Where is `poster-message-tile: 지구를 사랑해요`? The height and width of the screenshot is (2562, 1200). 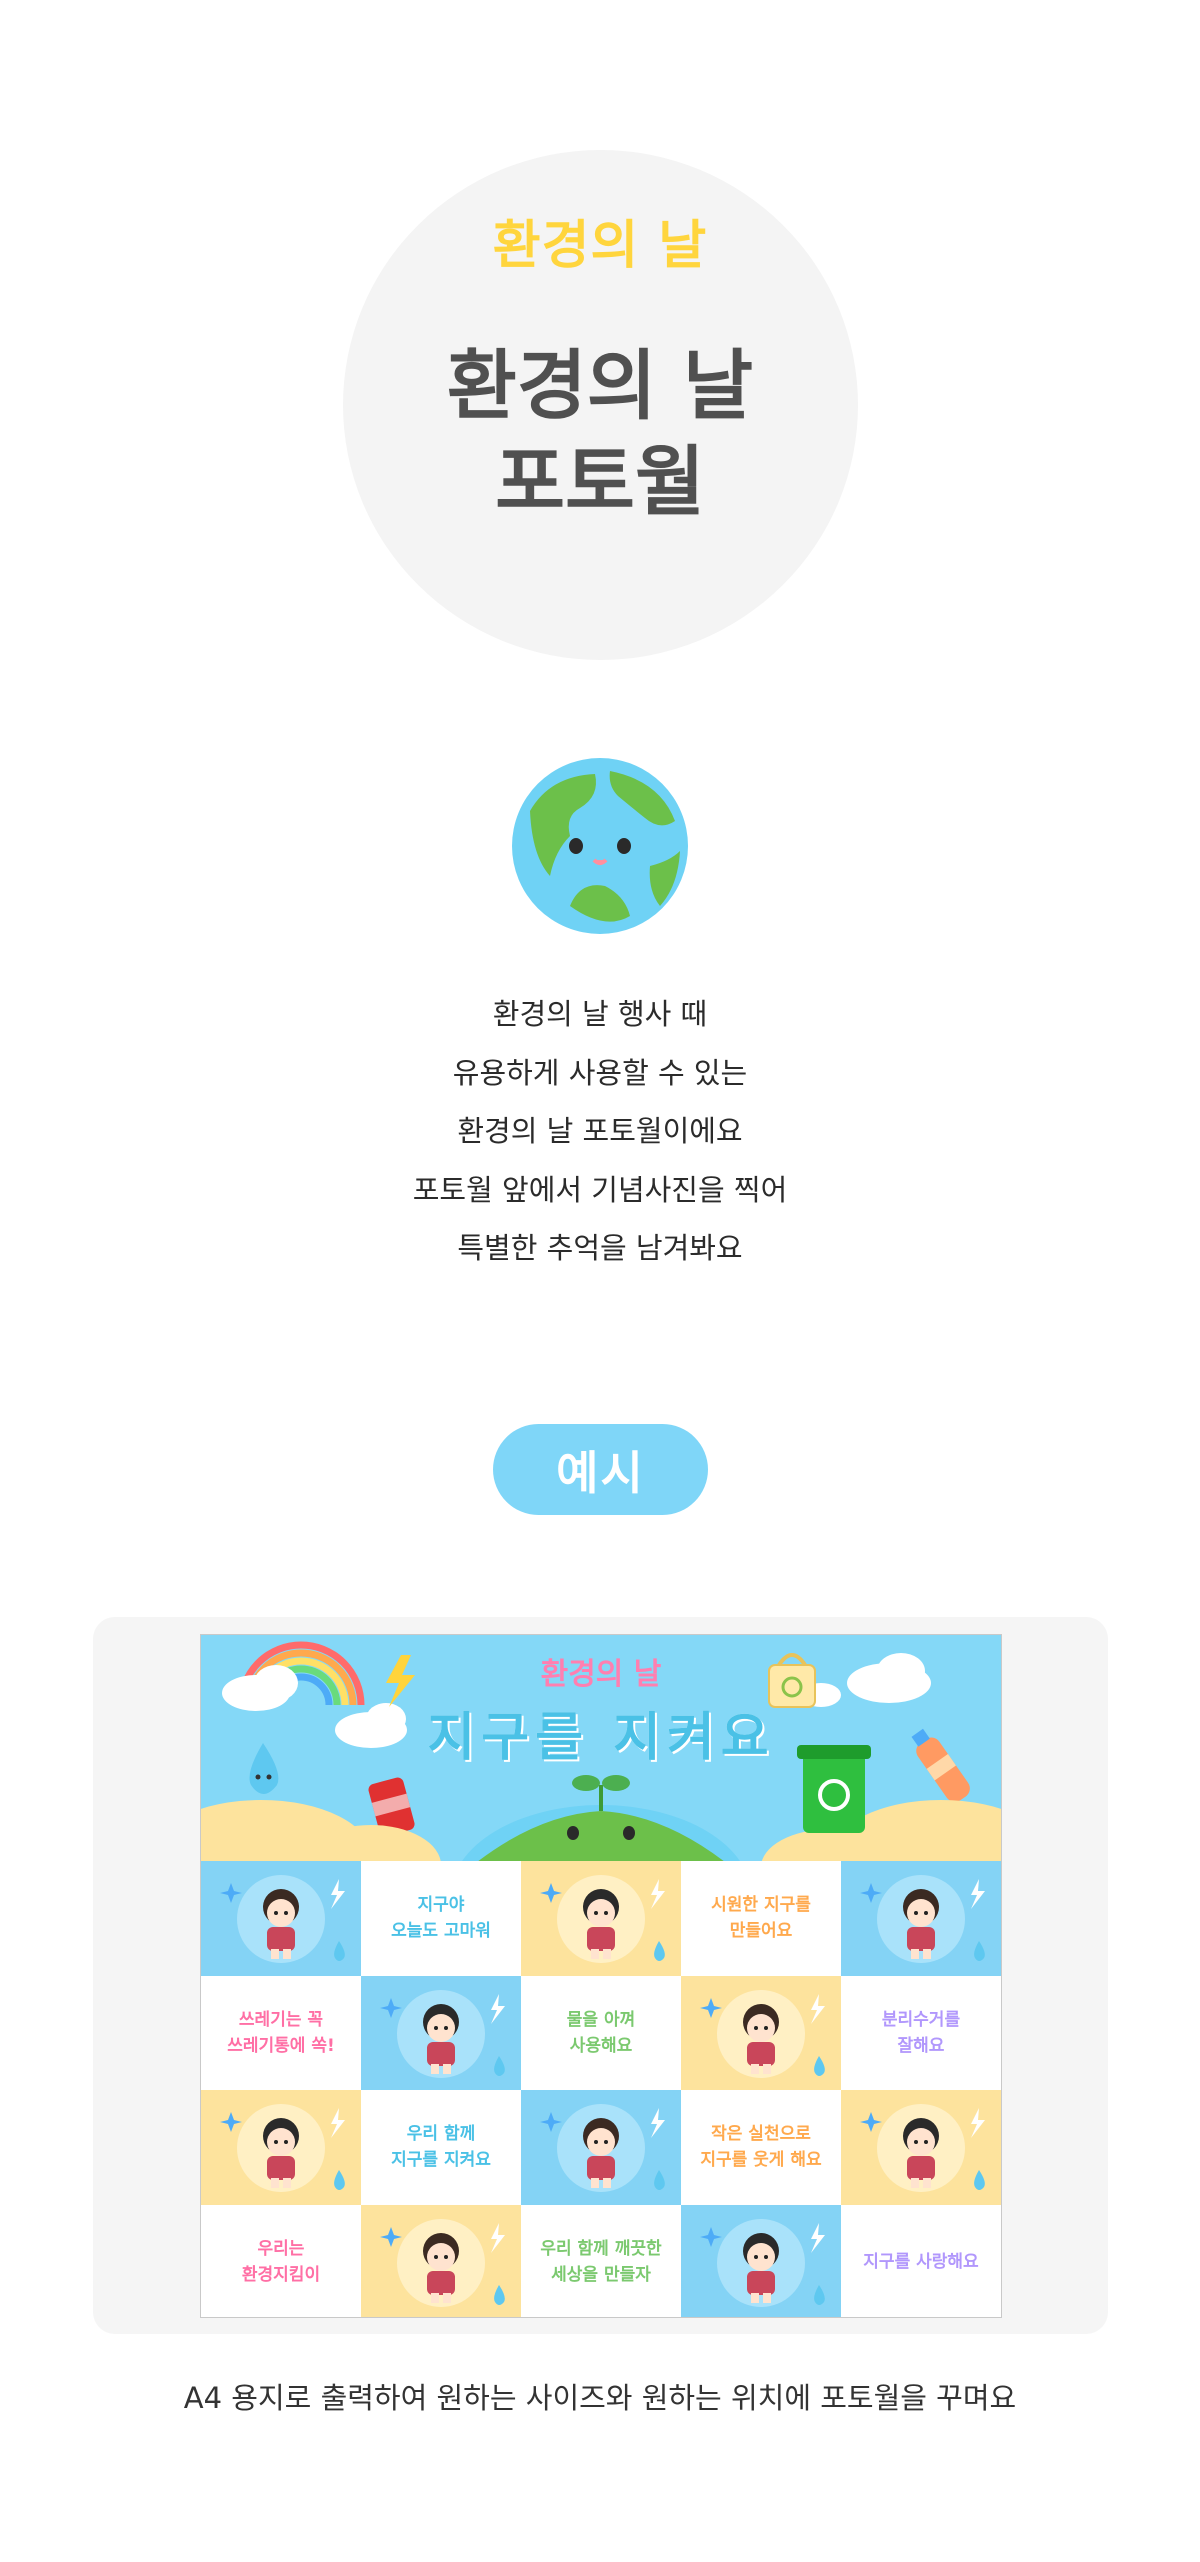 poster-message-tile: 지구를 사랑해요 is located at coordinates (921, 2260).